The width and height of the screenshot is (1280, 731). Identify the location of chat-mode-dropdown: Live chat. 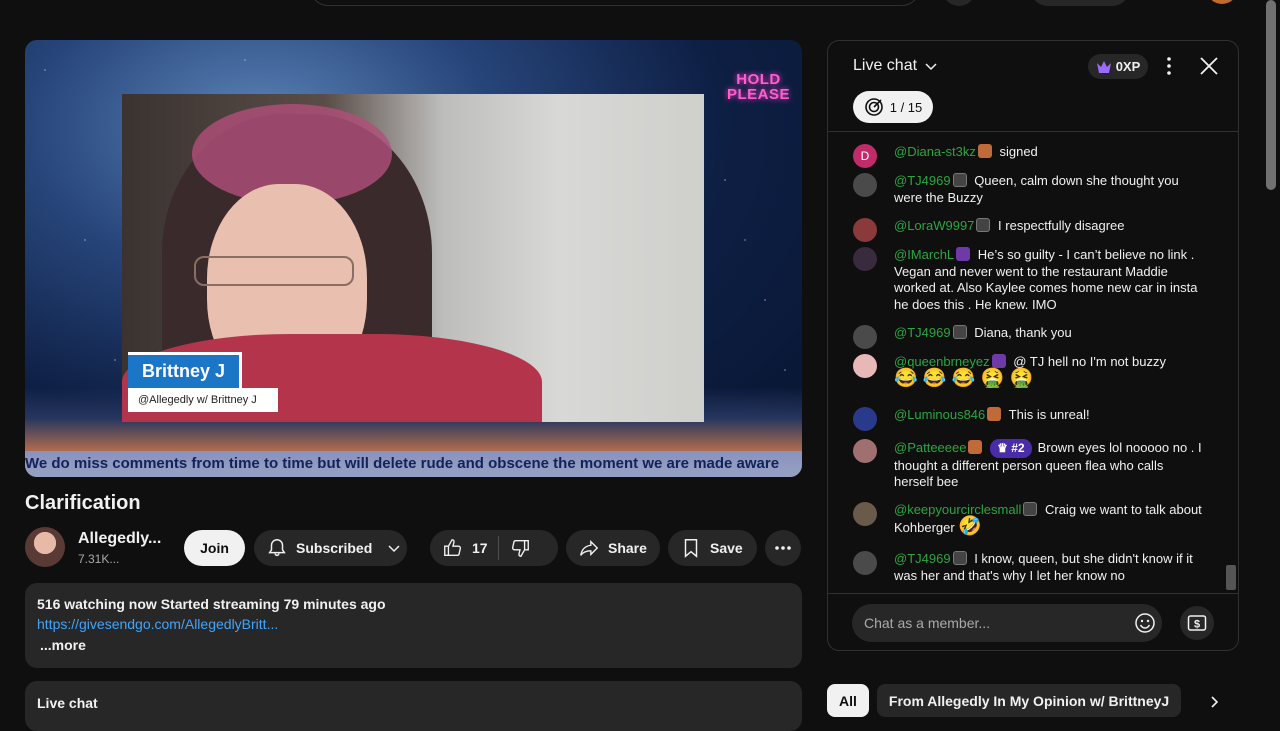
(896, 66).